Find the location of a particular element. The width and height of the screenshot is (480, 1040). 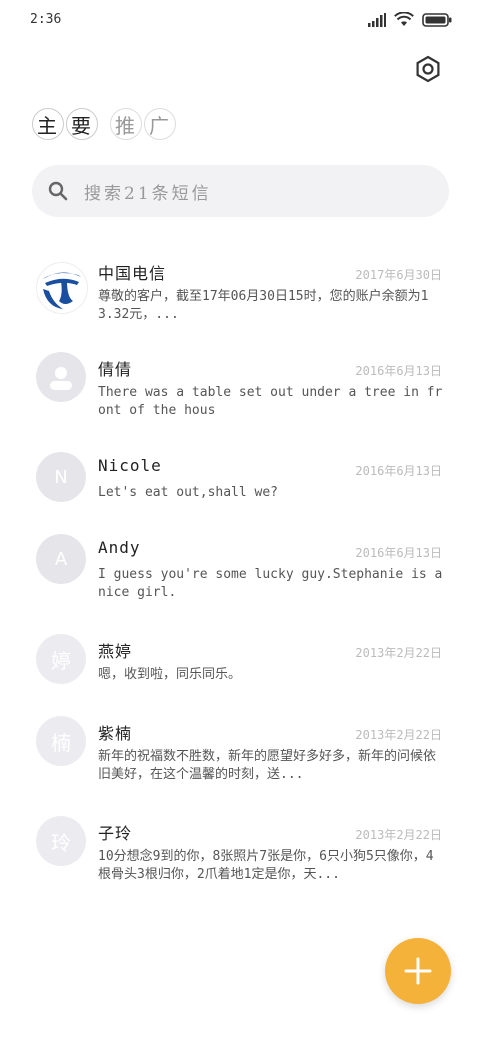

plus-icon is located at coordinates (418, 971).